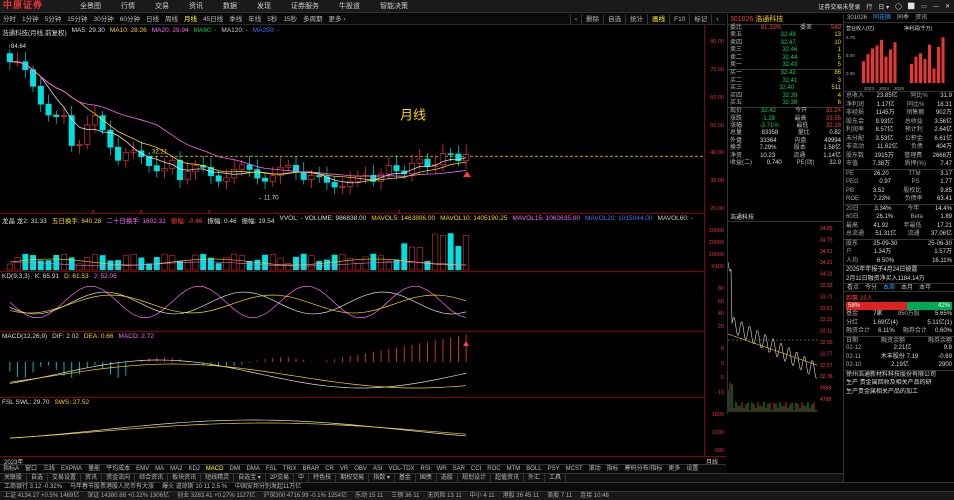 The image size is (954, 500). I want to click on chart-tool-2: 自选, so click(614, 19).